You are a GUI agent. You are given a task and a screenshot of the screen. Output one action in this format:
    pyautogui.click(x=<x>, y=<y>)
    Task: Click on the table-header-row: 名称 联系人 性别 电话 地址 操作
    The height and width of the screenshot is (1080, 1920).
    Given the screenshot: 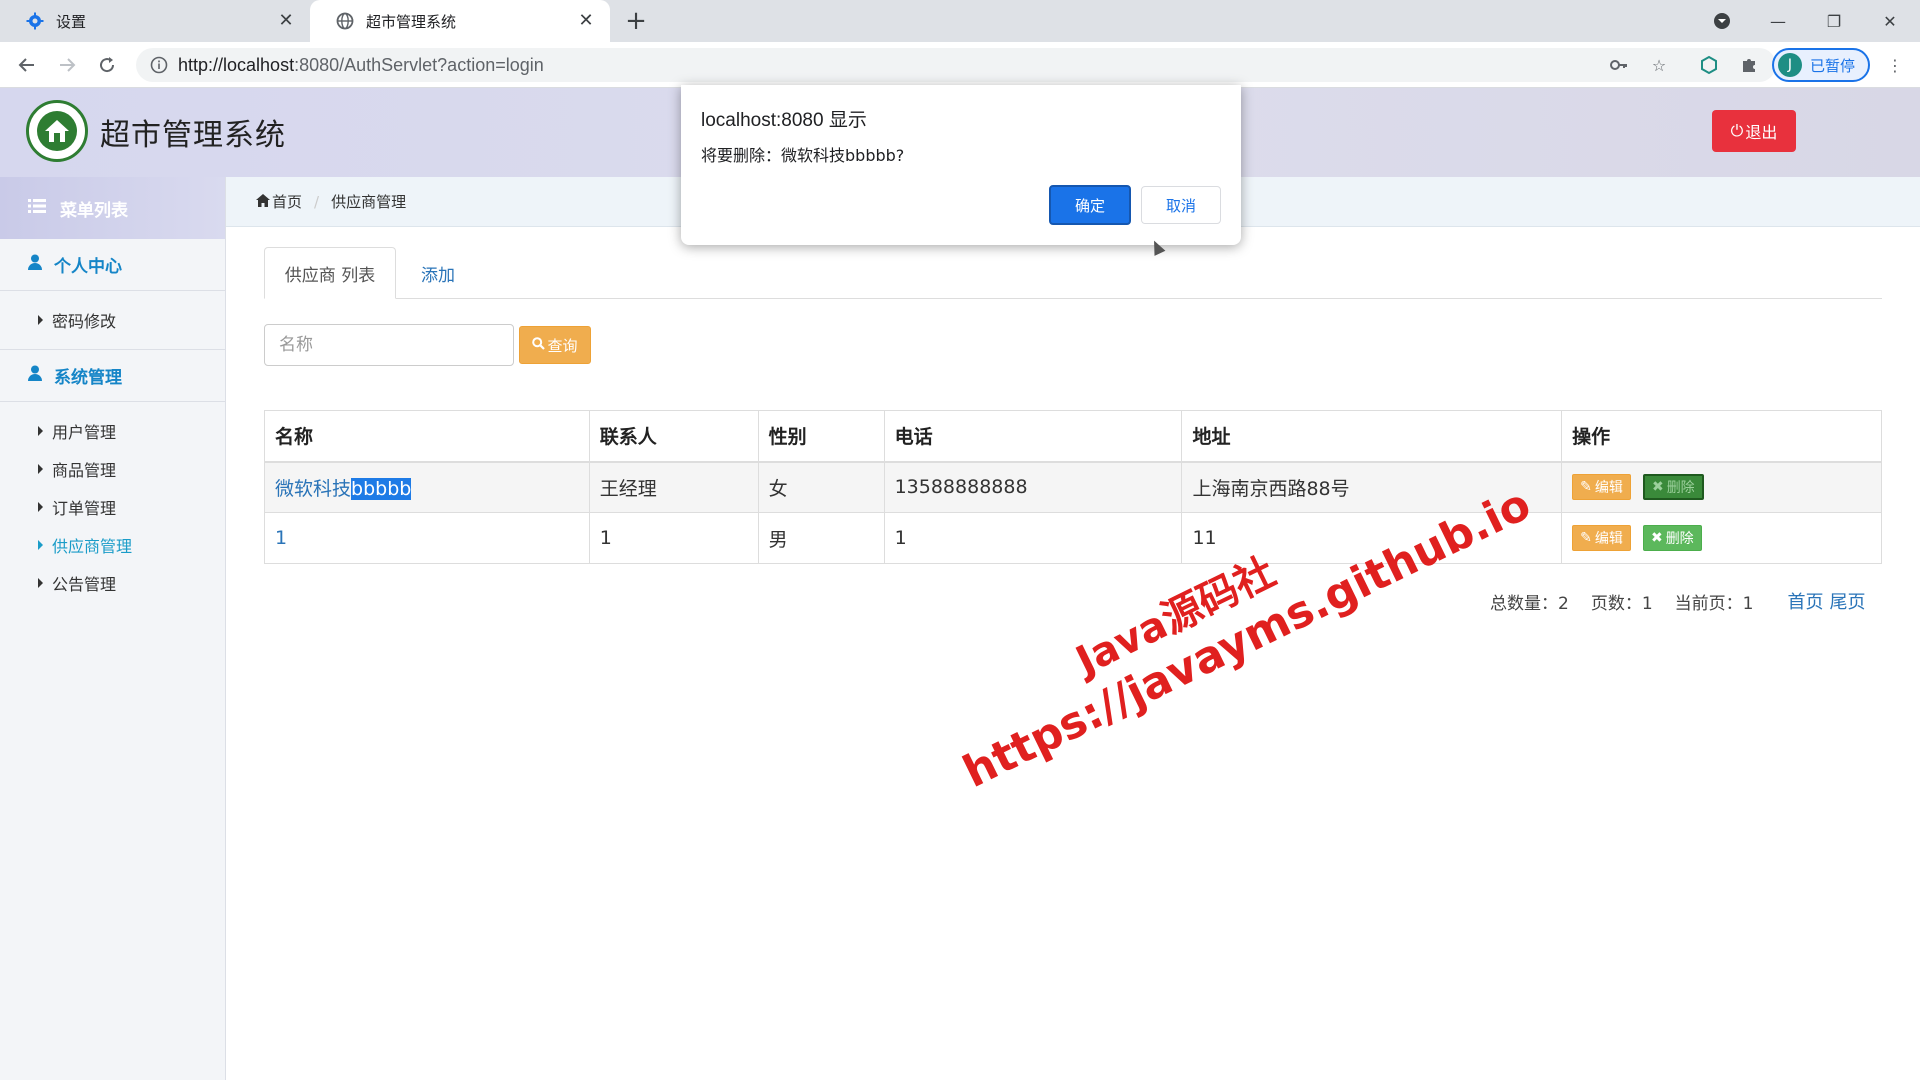 What is the action you would take?
    pyautogui.click(x=1073, y=436)
    